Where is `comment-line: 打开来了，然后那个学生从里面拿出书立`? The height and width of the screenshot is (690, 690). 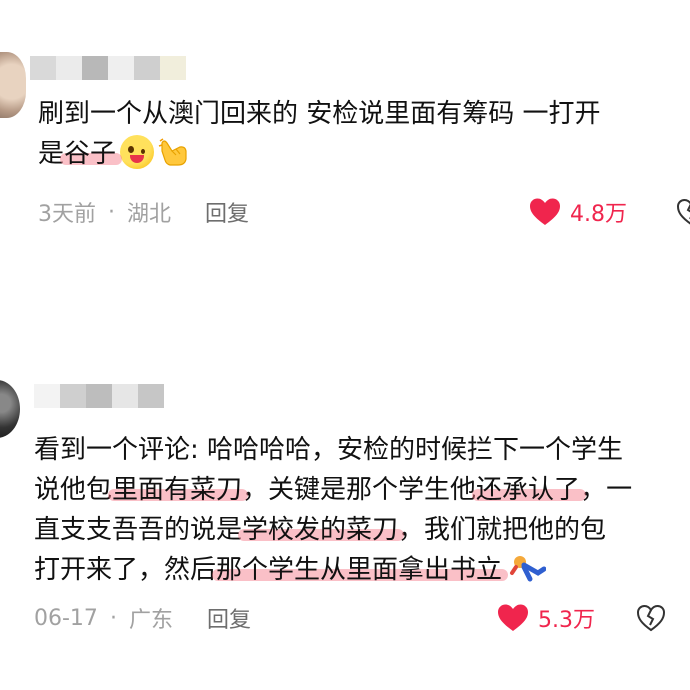
comment-line: 打开来了，然后那个学生从里面拿出书立 is located at coordinates (333, 570).